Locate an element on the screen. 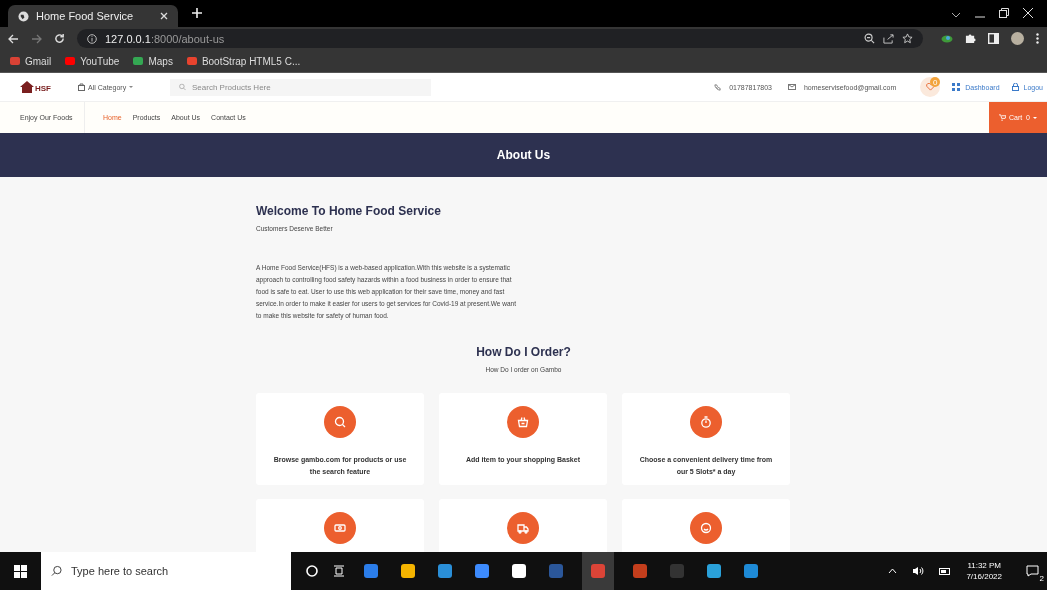  avatar-icon is located at coordinates (1017, 38).